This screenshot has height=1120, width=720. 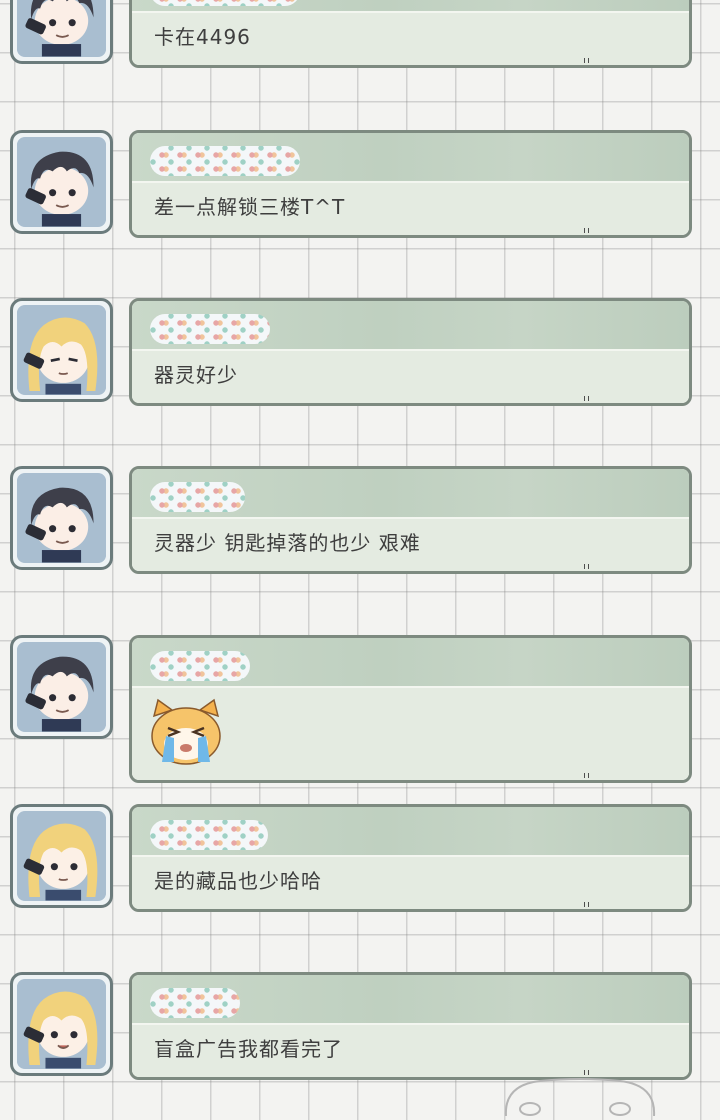 I want to click on message-bubble: 盲盒广告我都看完了, so click(x=410, y=1026).